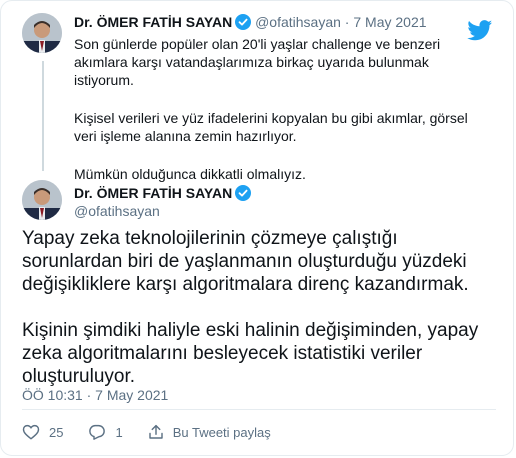 This screenshot has width=516, height=458. I want to click on reply-button: 1, so click(105, 432).